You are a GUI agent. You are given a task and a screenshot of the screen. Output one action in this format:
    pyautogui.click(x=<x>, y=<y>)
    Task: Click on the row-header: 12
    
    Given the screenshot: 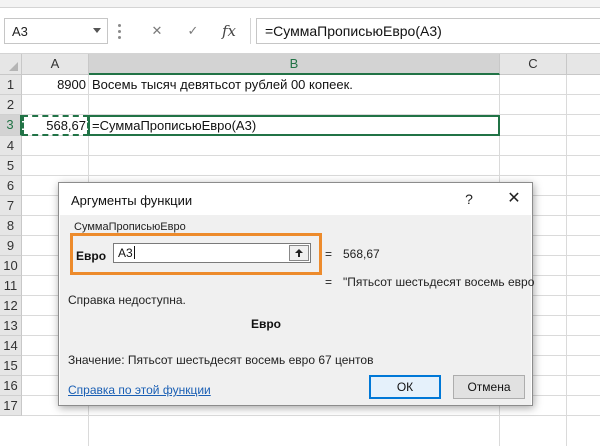 What is the action you would take?
    pyautogui.click(x=11, y=306)
    